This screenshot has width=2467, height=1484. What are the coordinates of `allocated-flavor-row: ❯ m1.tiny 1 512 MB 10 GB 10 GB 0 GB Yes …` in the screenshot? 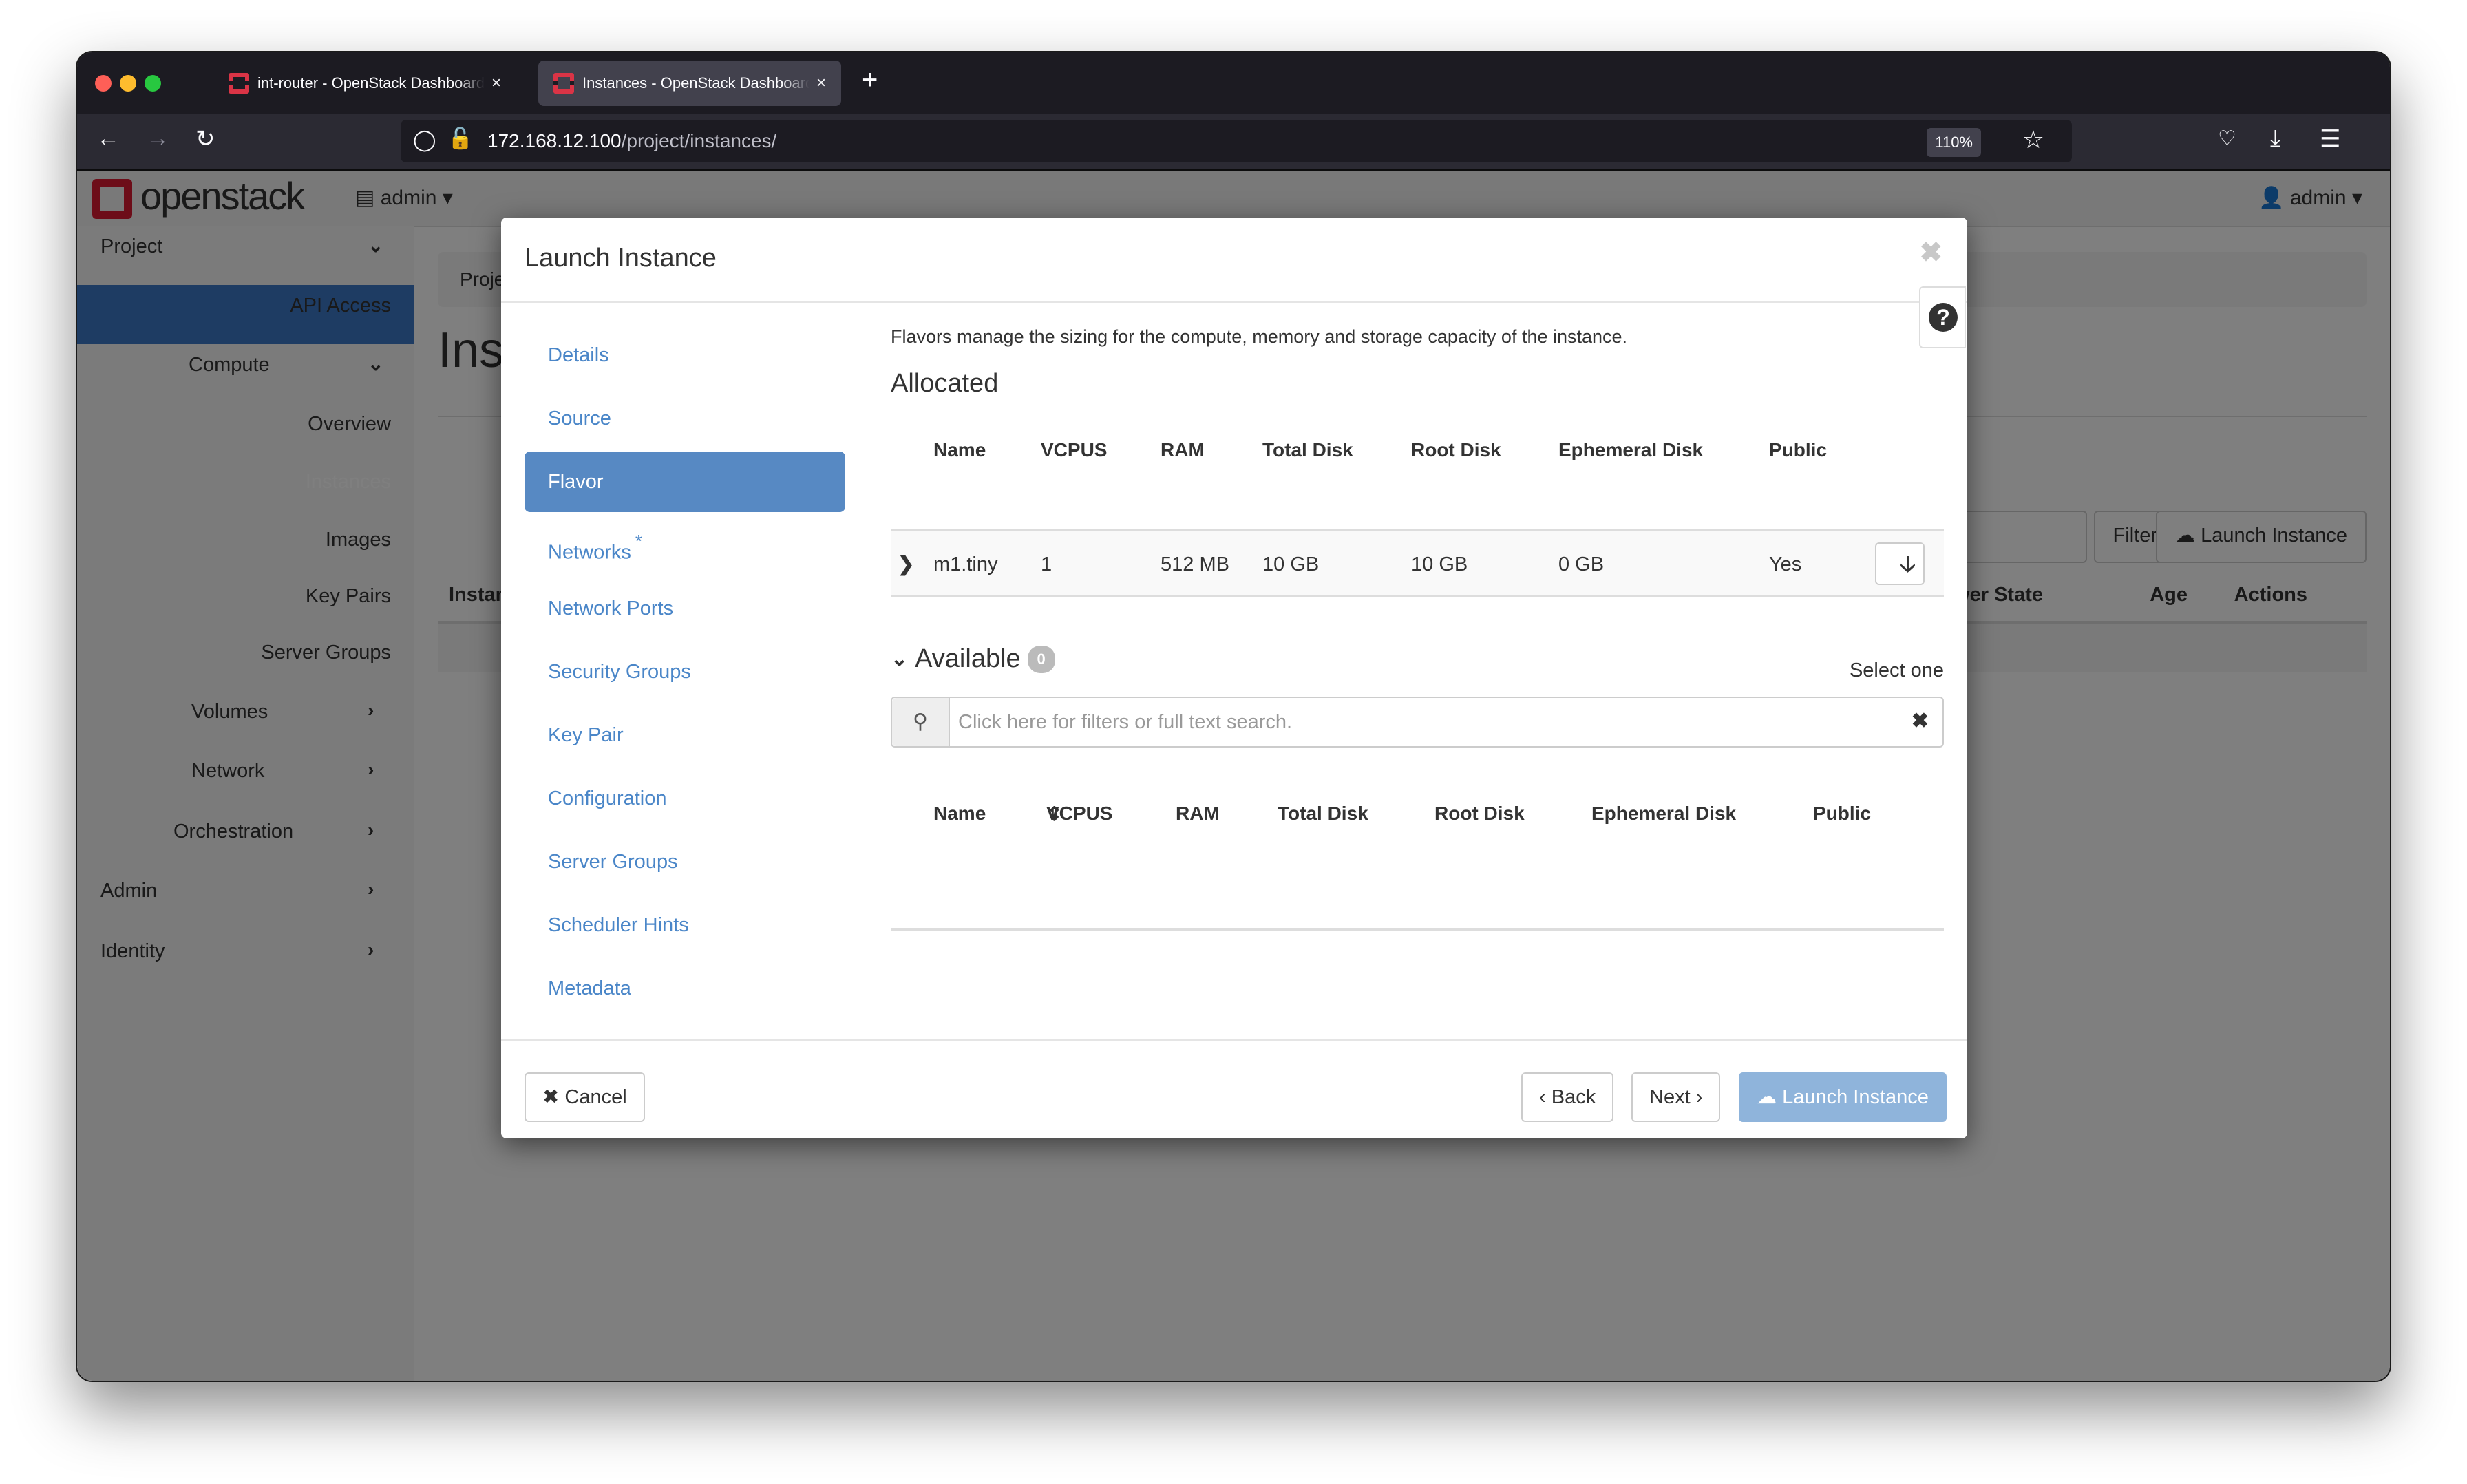 It's located at (1417, 563).